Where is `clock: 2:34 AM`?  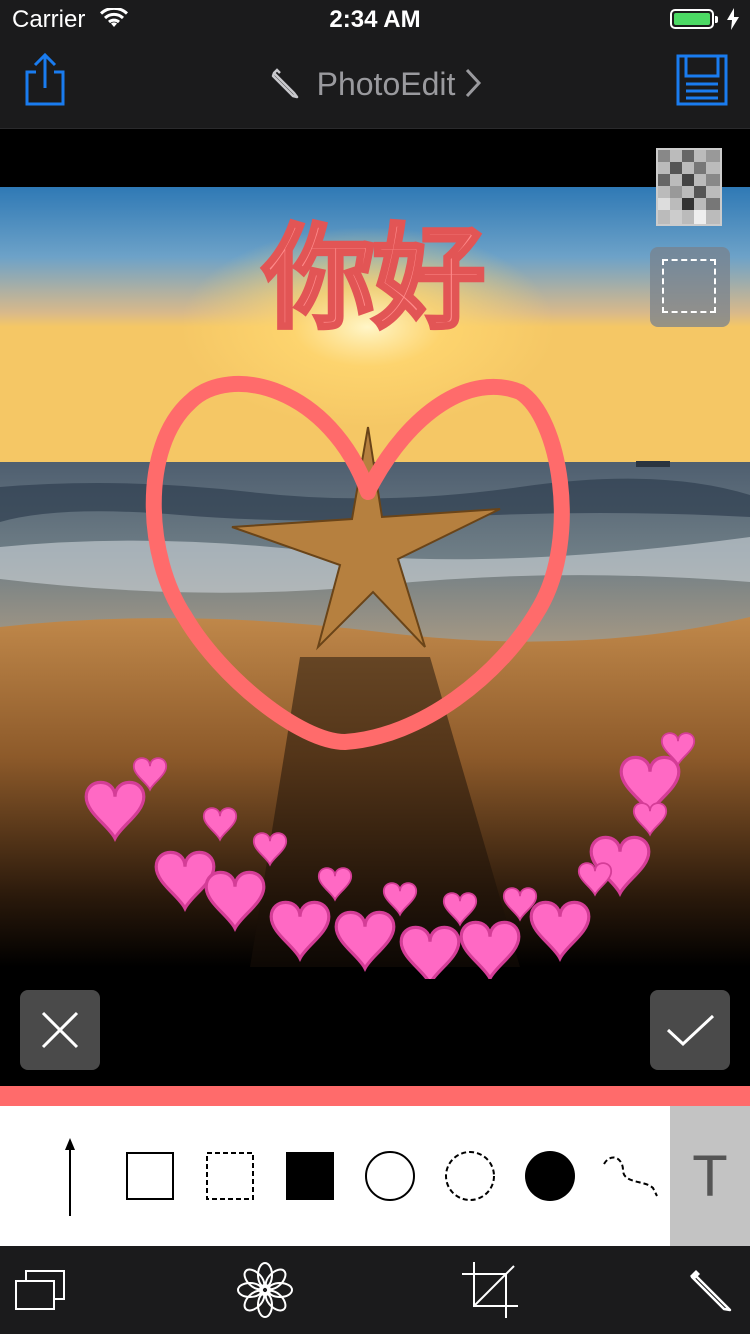 clock: 2:34 AM is located at coordinates (375, 19).